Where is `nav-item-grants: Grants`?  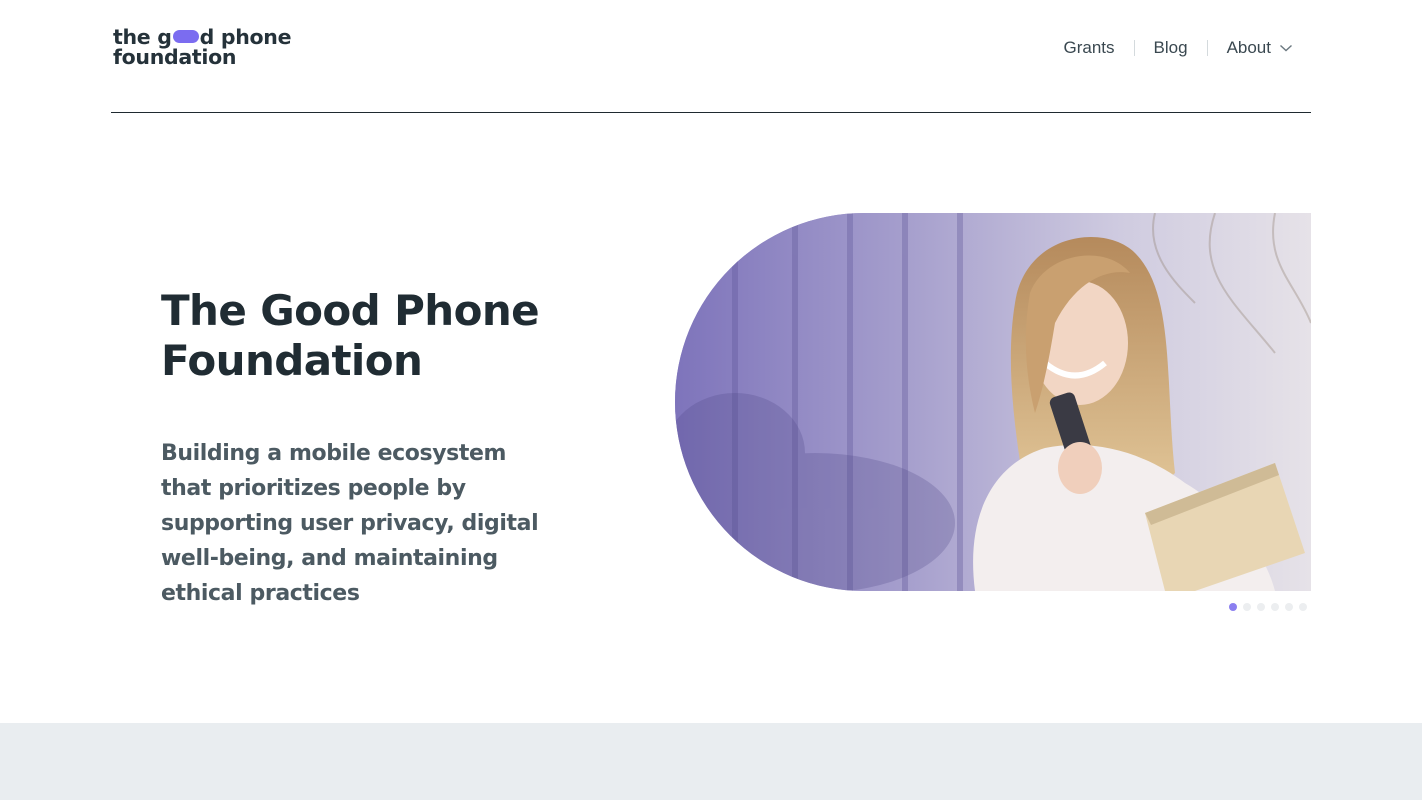 nav-item-grants: Grants is located at coordinates (1099, 48).